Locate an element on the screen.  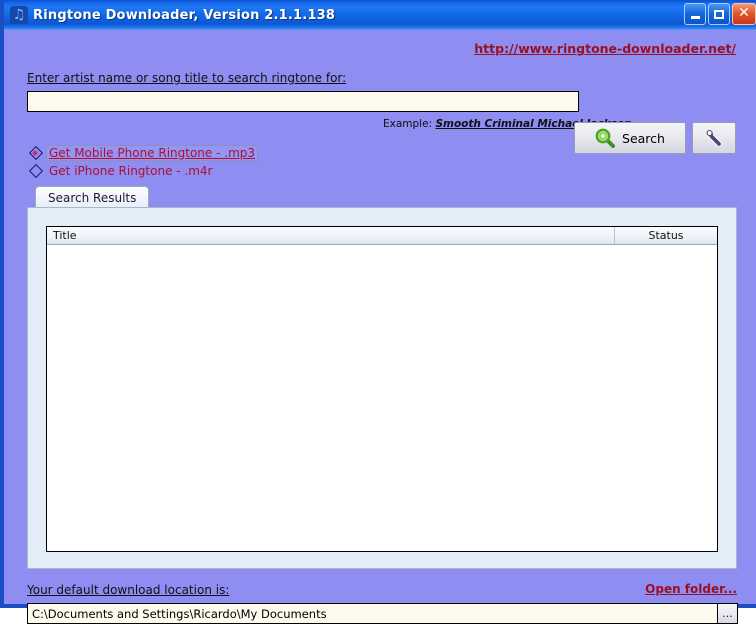
settings-button is located at coordinates (714, 138).